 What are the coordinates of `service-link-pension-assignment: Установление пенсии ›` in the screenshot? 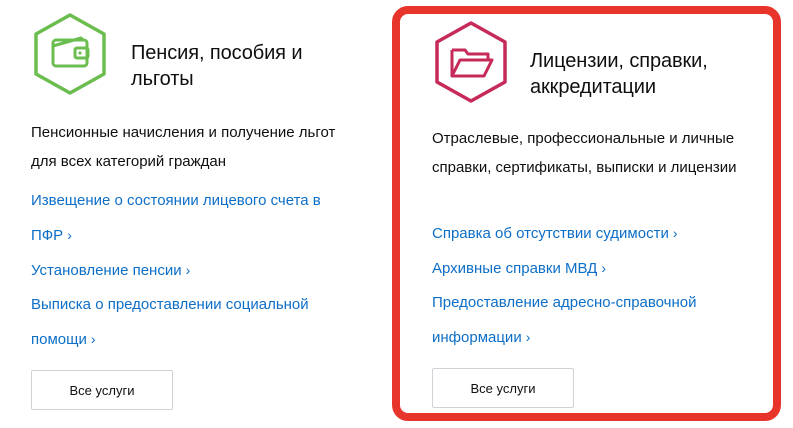 It's located at (191, 270).